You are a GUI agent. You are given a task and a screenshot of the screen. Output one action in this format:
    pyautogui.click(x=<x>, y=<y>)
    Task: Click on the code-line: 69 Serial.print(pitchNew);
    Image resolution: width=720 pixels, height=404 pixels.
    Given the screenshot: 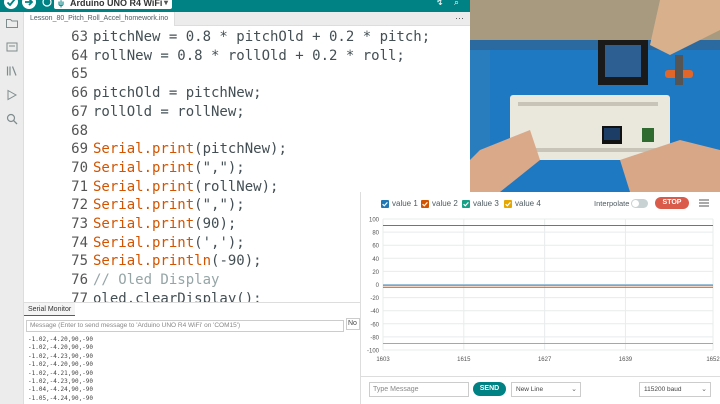 What is the action you would take?
    pyautogui.click(x=247, y=149)
    